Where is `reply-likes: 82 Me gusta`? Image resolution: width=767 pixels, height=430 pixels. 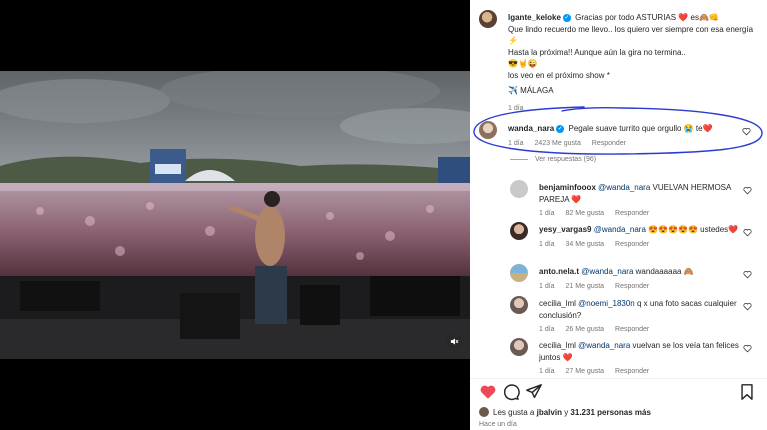
reply-likes: 82 Me gusta is located at coordinates (585, 213).